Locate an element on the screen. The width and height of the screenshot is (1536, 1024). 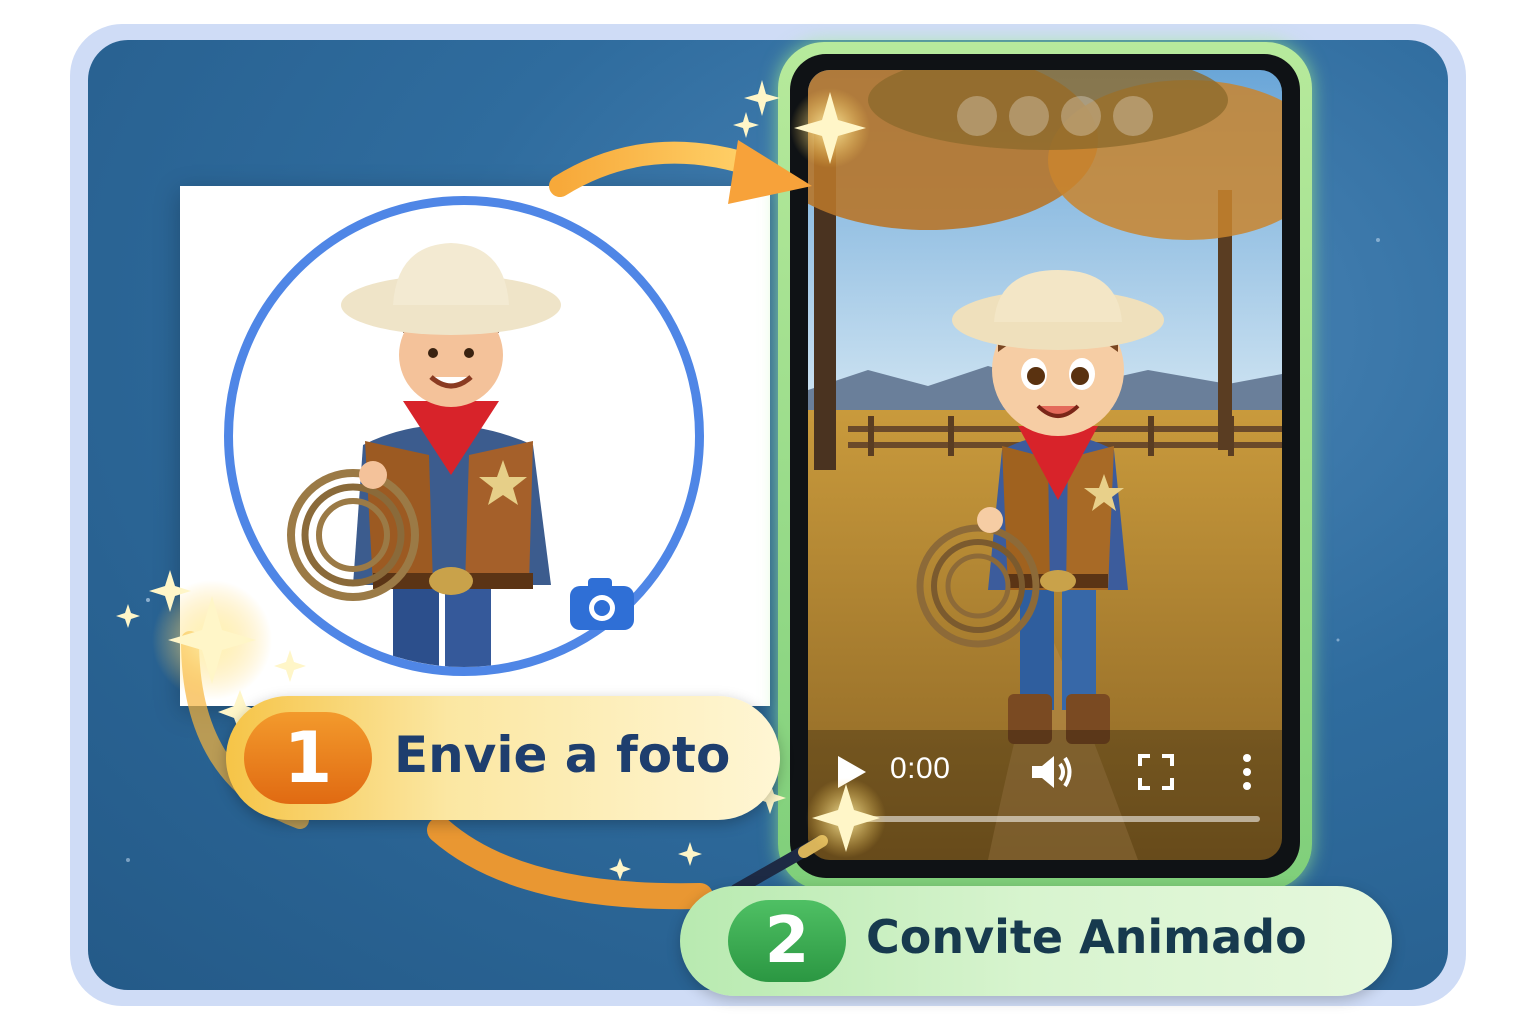
volume-icon is located at coordinates (1052, 772).